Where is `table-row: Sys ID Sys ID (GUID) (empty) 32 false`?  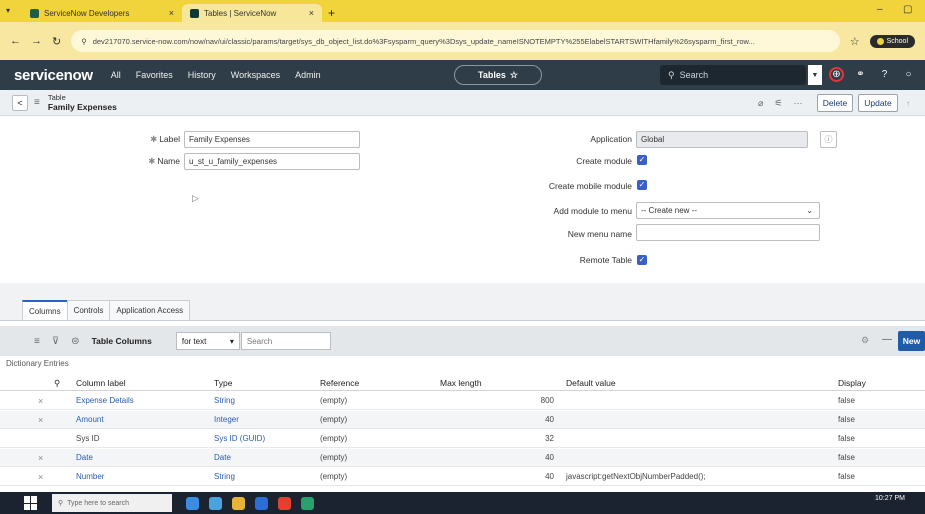 table-row: Sys ID Sys ID (GUID) (empty) 32 false is located at coordinates (462, 439).